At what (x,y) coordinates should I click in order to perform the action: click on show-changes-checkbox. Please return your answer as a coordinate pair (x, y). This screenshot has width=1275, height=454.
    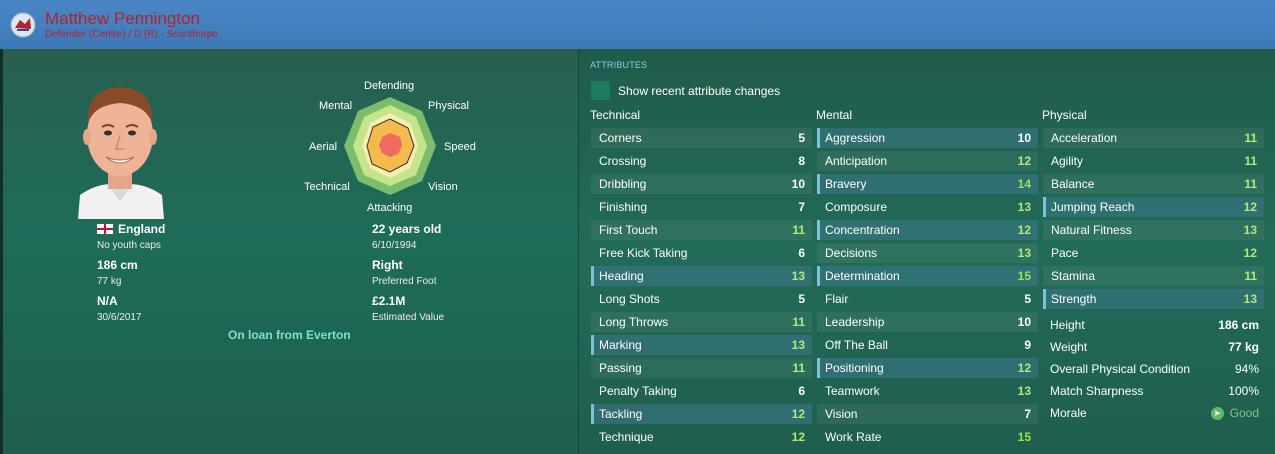
    Looking at the image, I should click on (600, 90).